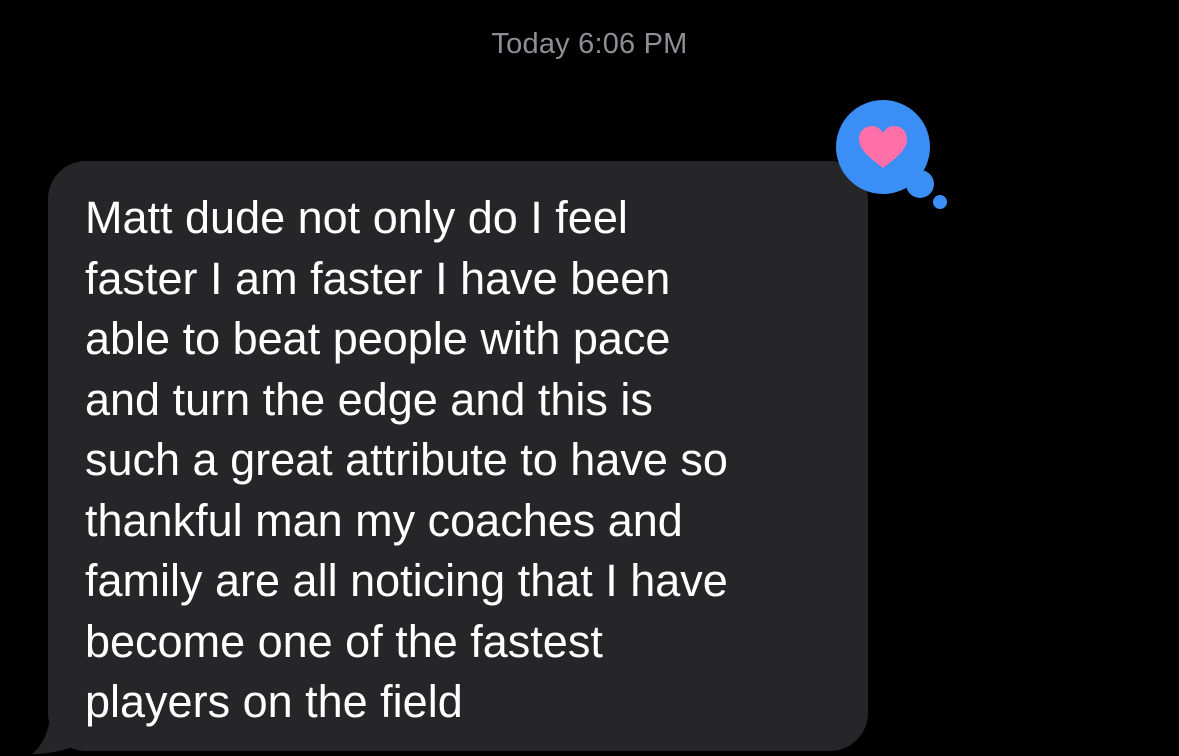 The image size is (1179, 756). Describe the element at coordinates (384, 520) in the screenshot. I see `message-line: thankful man my coaches and` at that location.